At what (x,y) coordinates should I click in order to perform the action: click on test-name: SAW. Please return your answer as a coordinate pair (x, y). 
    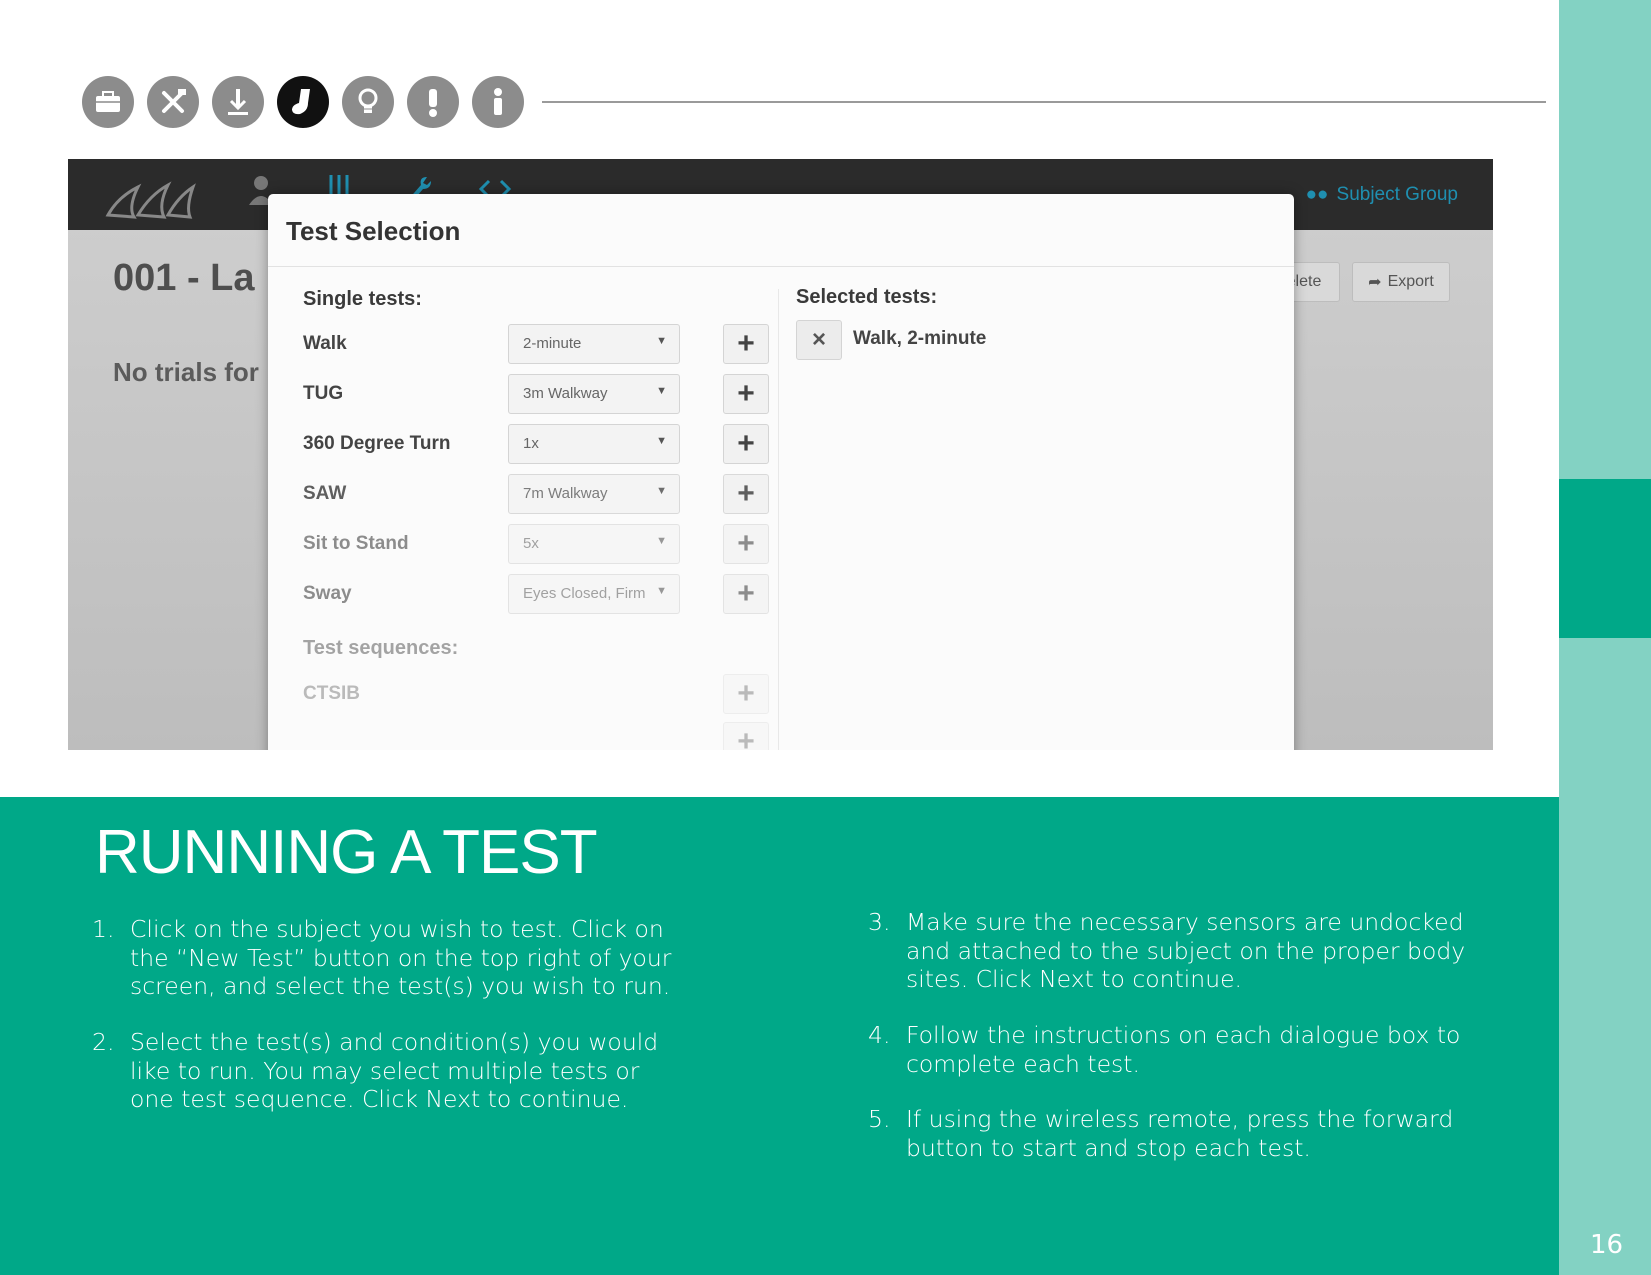
    Looking at the image, I should click on (325, 493).